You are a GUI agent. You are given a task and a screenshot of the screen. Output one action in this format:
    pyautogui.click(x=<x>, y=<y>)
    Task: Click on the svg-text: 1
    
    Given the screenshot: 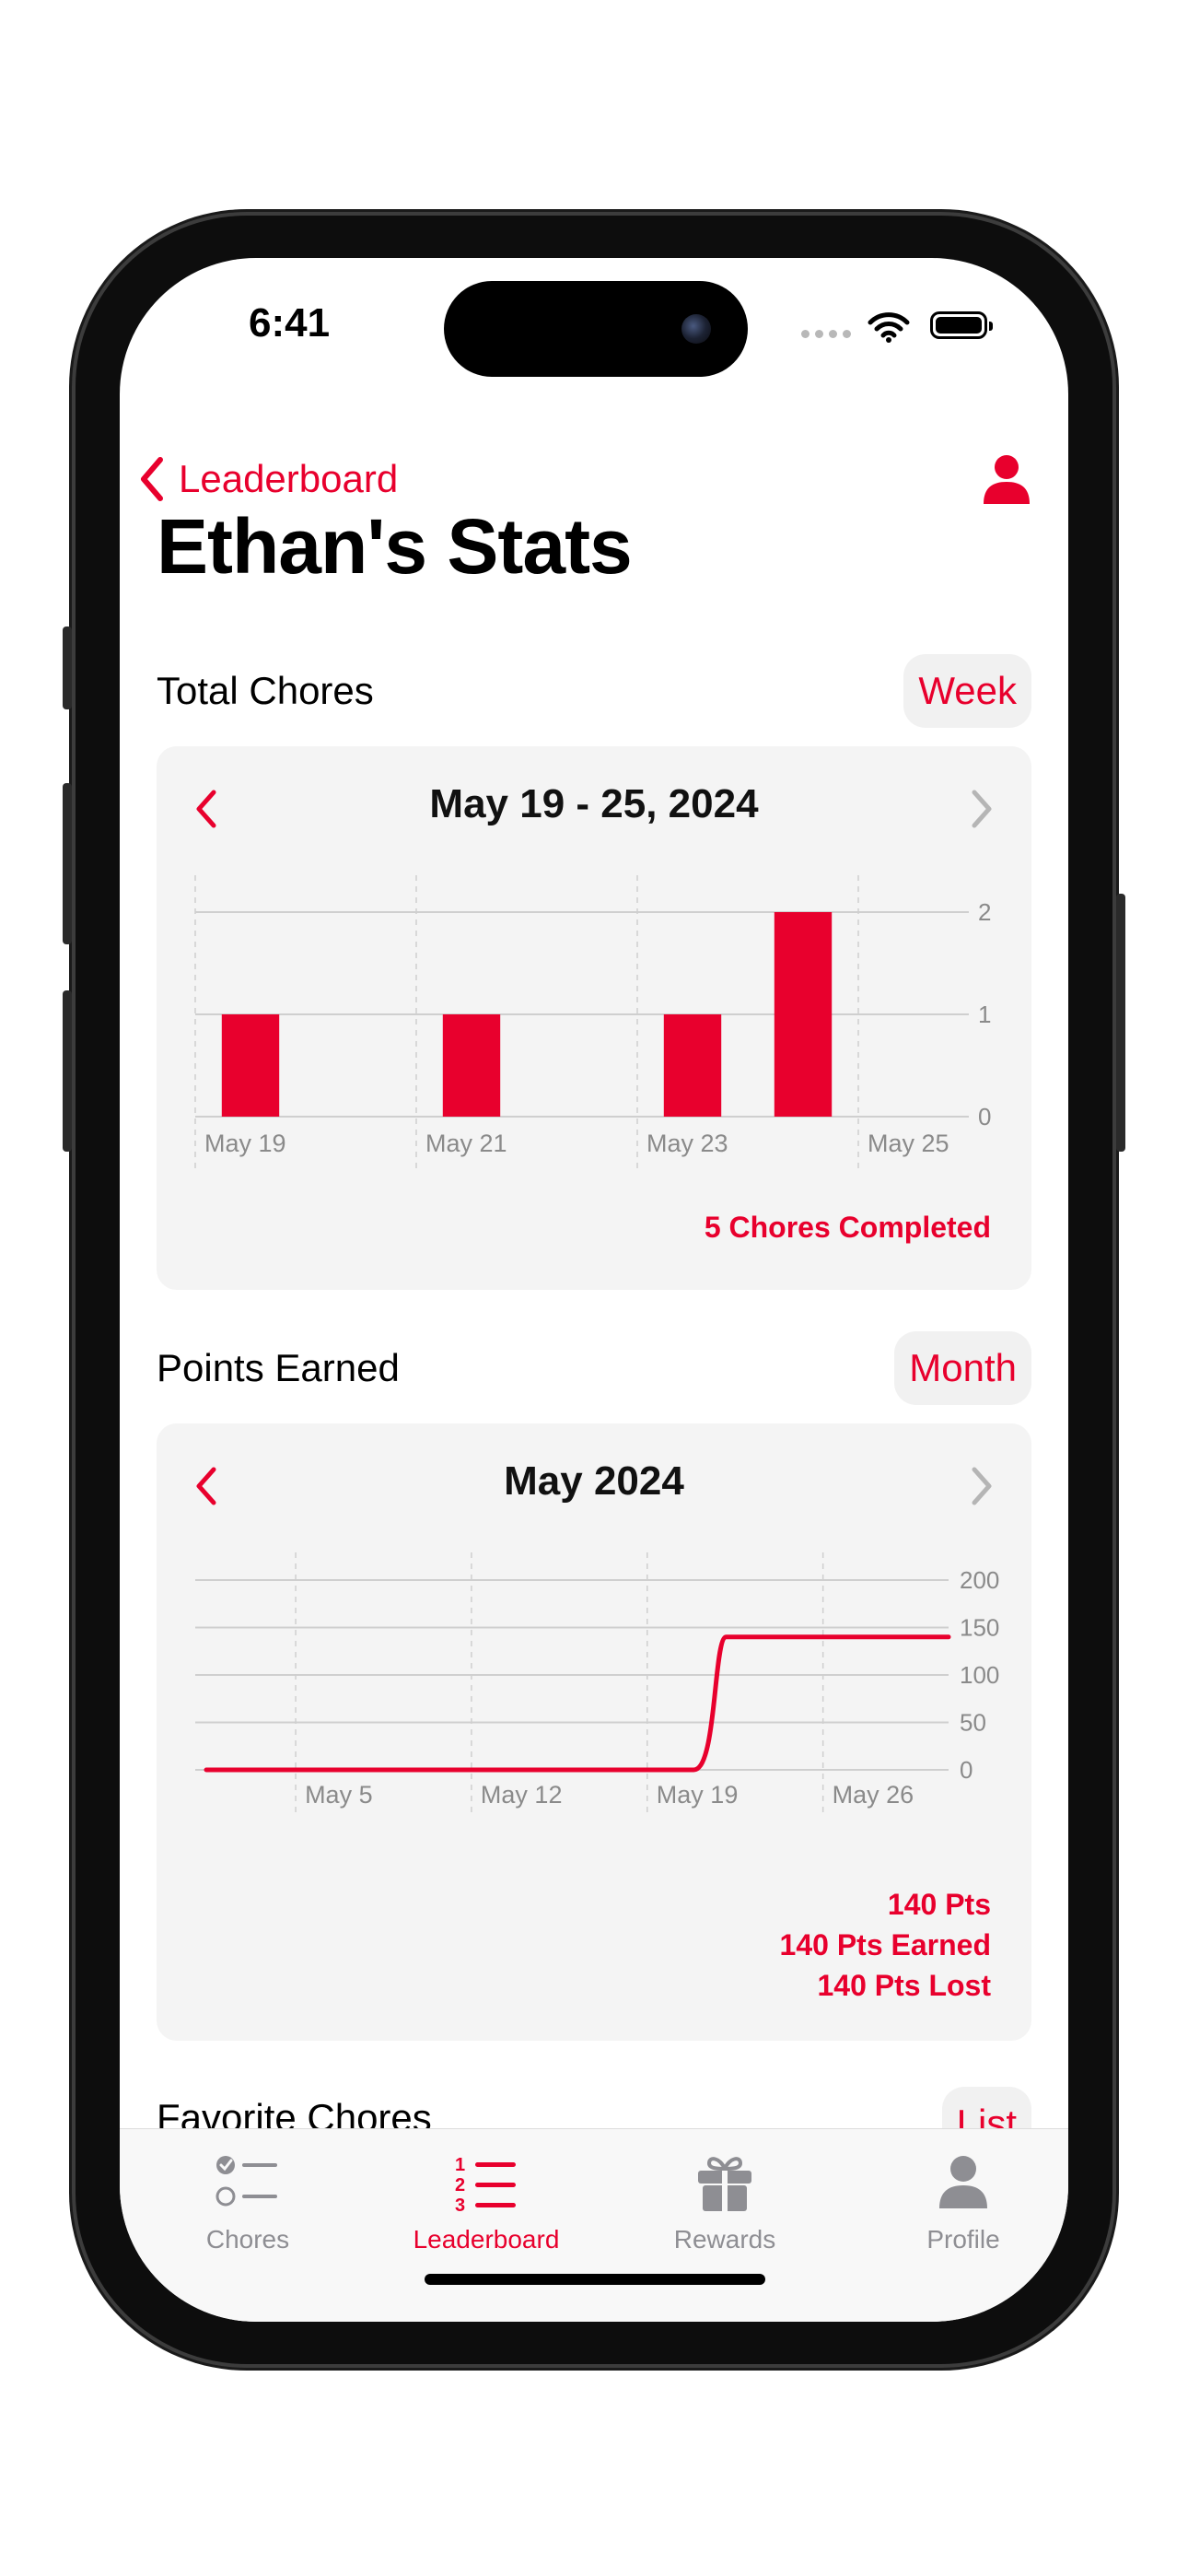 What is the action you would take?
    pyautogui.click(x=460, y=2165)
    